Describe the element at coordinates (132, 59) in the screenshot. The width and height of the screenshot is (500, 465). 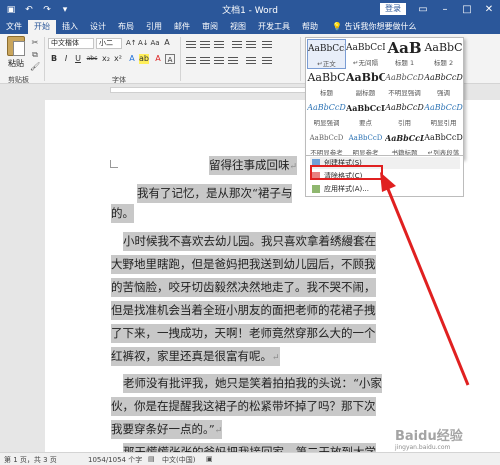
I see `text-effects-icon: A` at that location.